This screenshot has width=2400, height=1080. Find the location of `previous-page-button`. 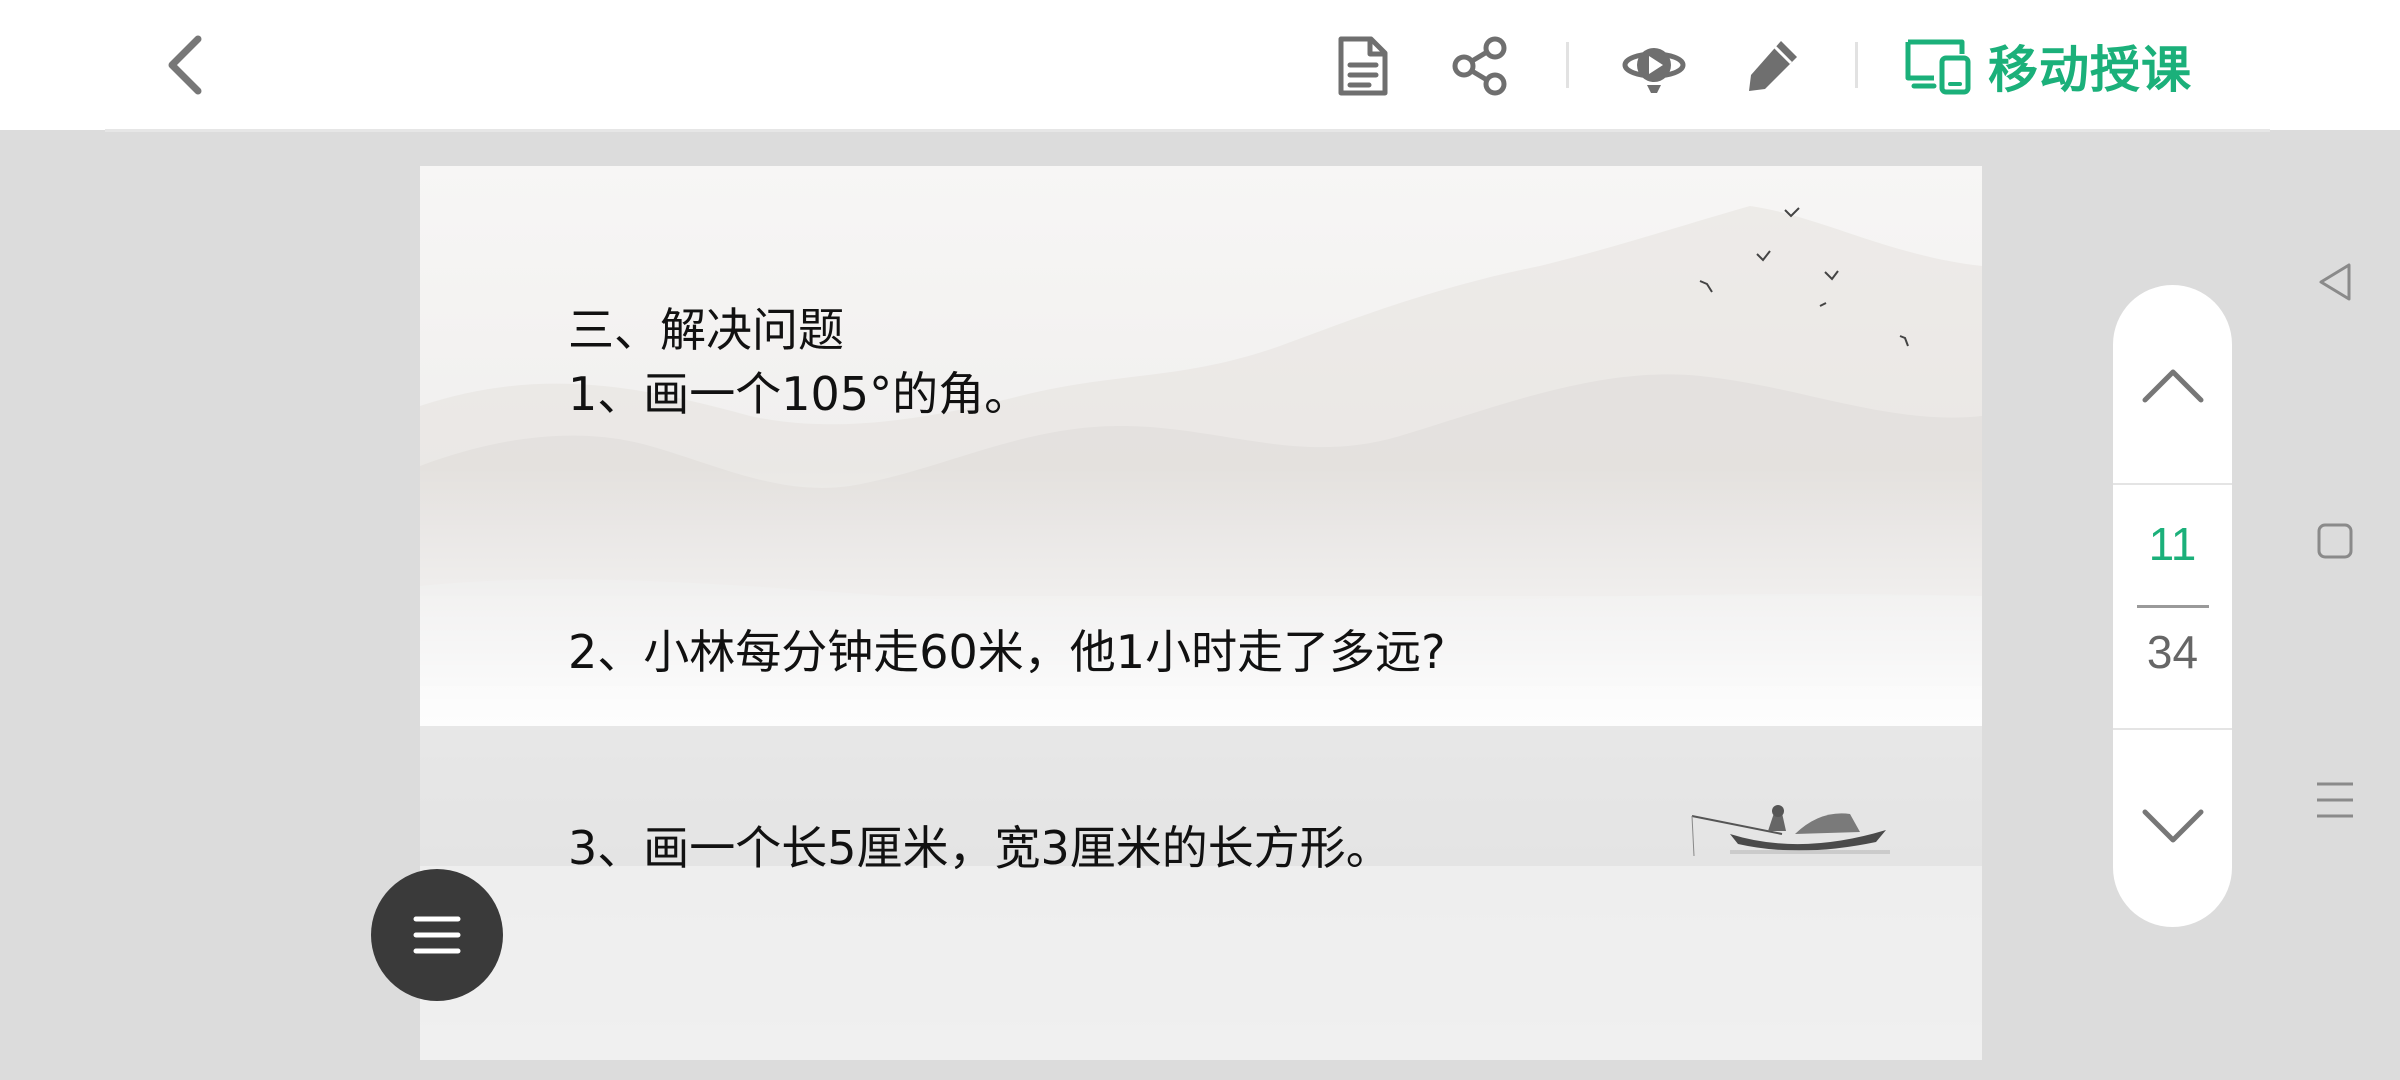

previous-page-button is located at coordinates (2172, 384).